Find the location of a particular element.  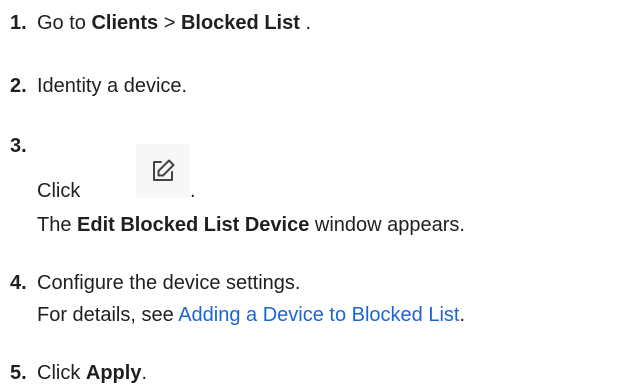

step-text: Go to is located at coordinates (64, 23).